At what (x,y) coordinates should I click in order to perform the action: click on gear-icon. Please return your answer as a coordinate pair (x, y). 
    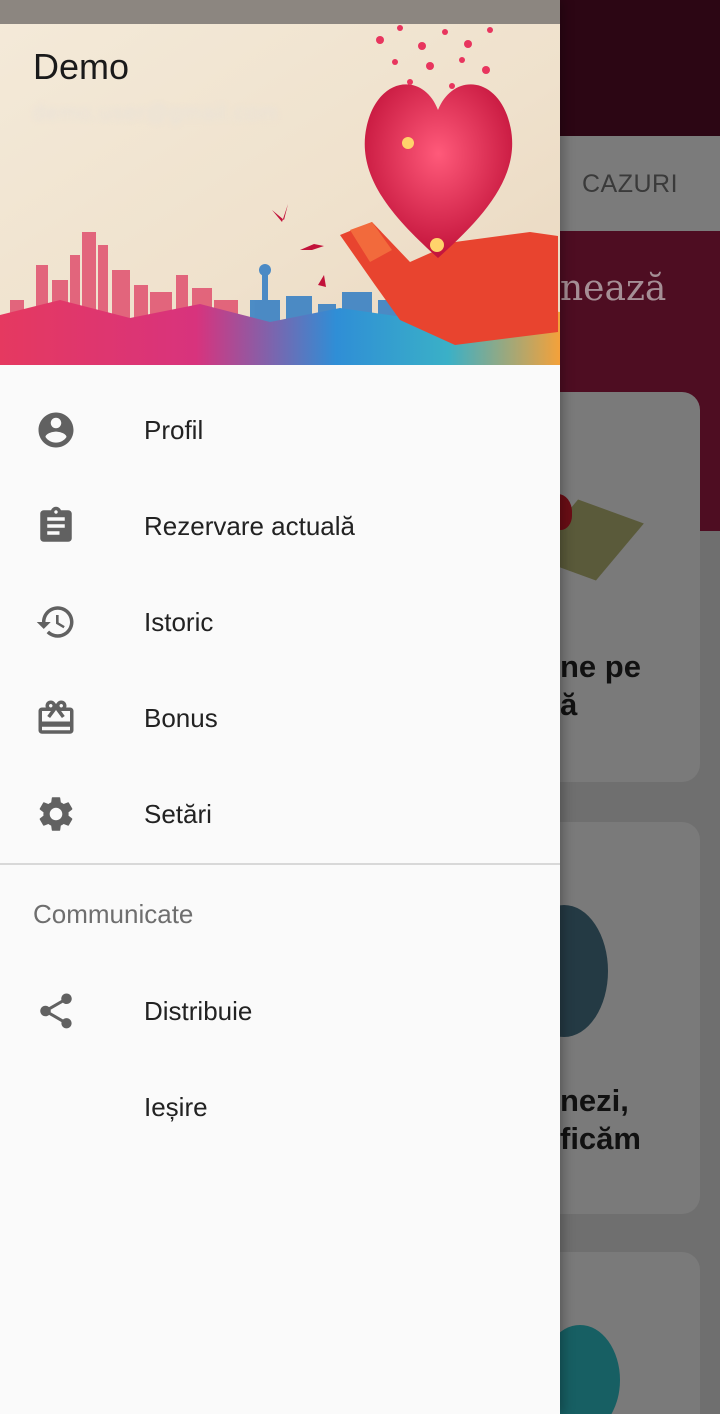
    Looking at the image, I should click on (56, 814).